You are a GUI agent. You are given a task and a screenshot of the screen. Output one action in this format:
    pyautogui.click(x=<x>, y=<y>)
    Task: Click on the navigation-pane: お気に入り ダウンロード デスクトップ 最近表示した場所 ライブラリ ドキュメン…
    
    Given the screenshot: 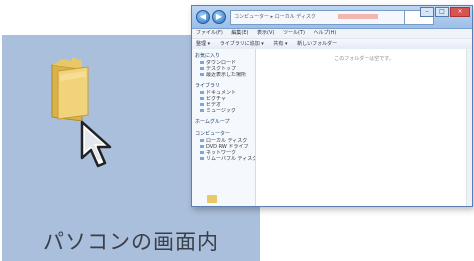 What is the action you would take?
    pyautogui.click(x=224, y=127)
    